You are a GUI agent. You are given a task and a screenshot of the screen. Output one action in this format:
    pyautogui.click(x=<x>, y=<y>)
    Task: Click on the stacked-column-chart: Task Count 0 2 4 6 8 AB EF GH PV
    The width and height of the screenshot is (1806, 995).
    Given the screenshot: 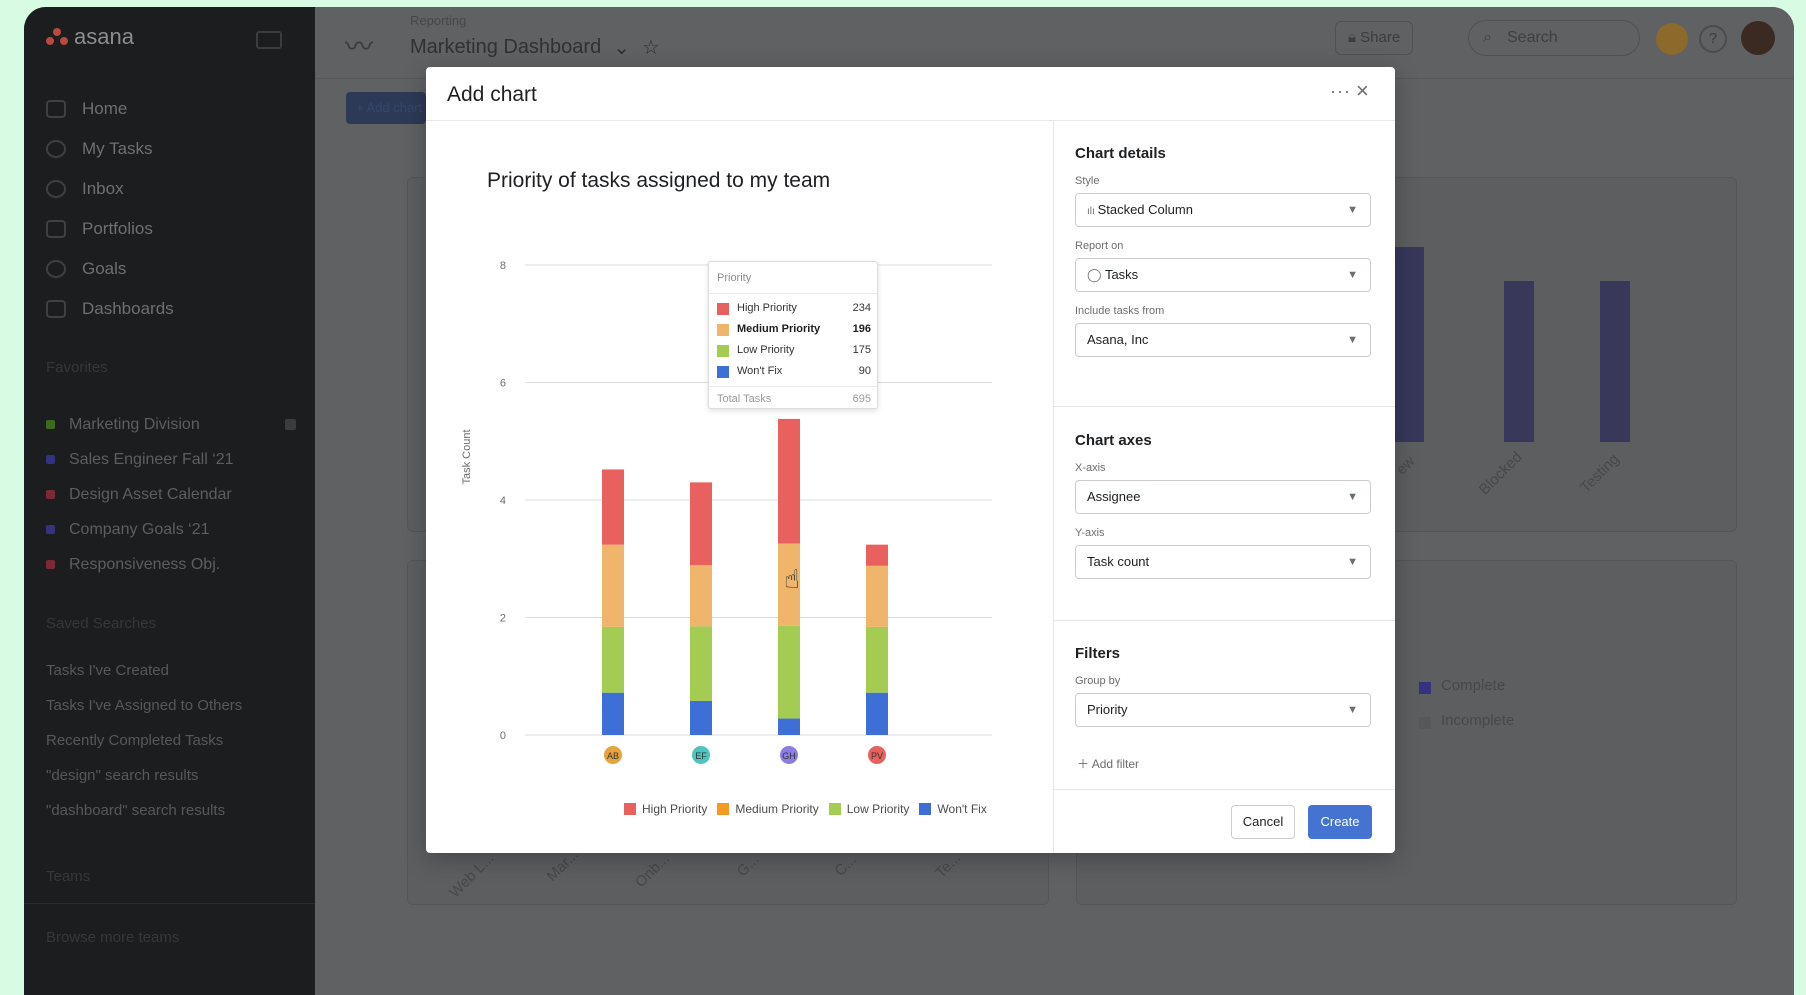 What is the action you would take?
    pyautogui.click(x=726, y=512)
    